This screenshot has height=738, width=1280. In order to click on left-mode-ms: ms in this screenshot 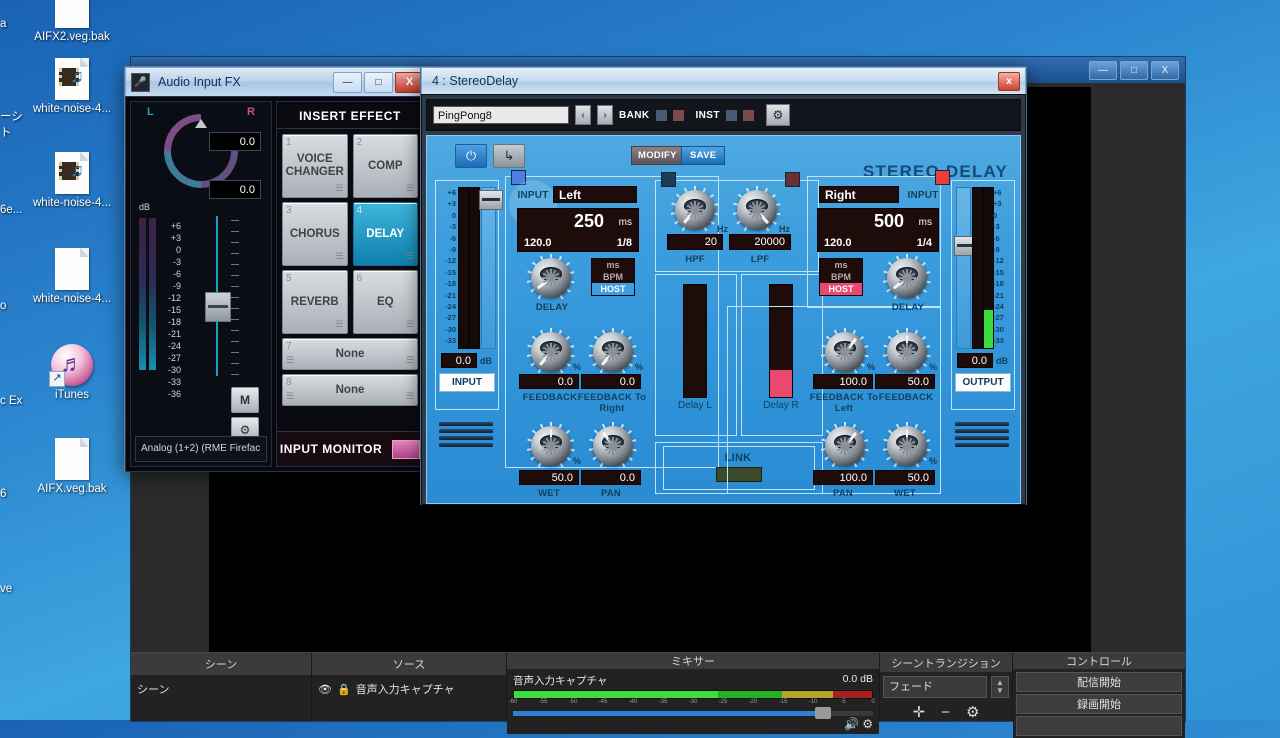, I will do `click(613, 265)`.